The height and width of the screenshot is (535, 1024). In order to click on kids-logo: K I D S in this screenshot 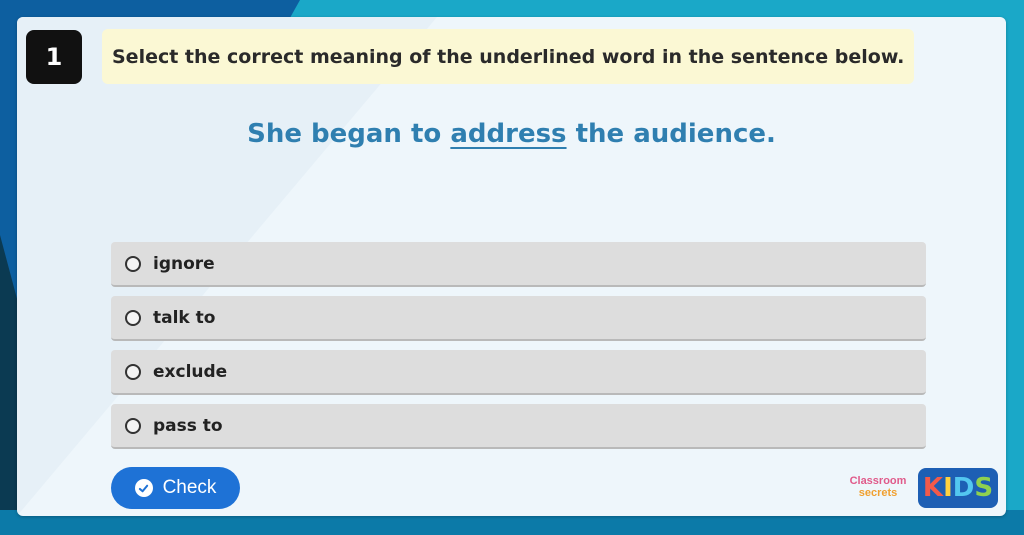, I will do `click(958, 488)`.